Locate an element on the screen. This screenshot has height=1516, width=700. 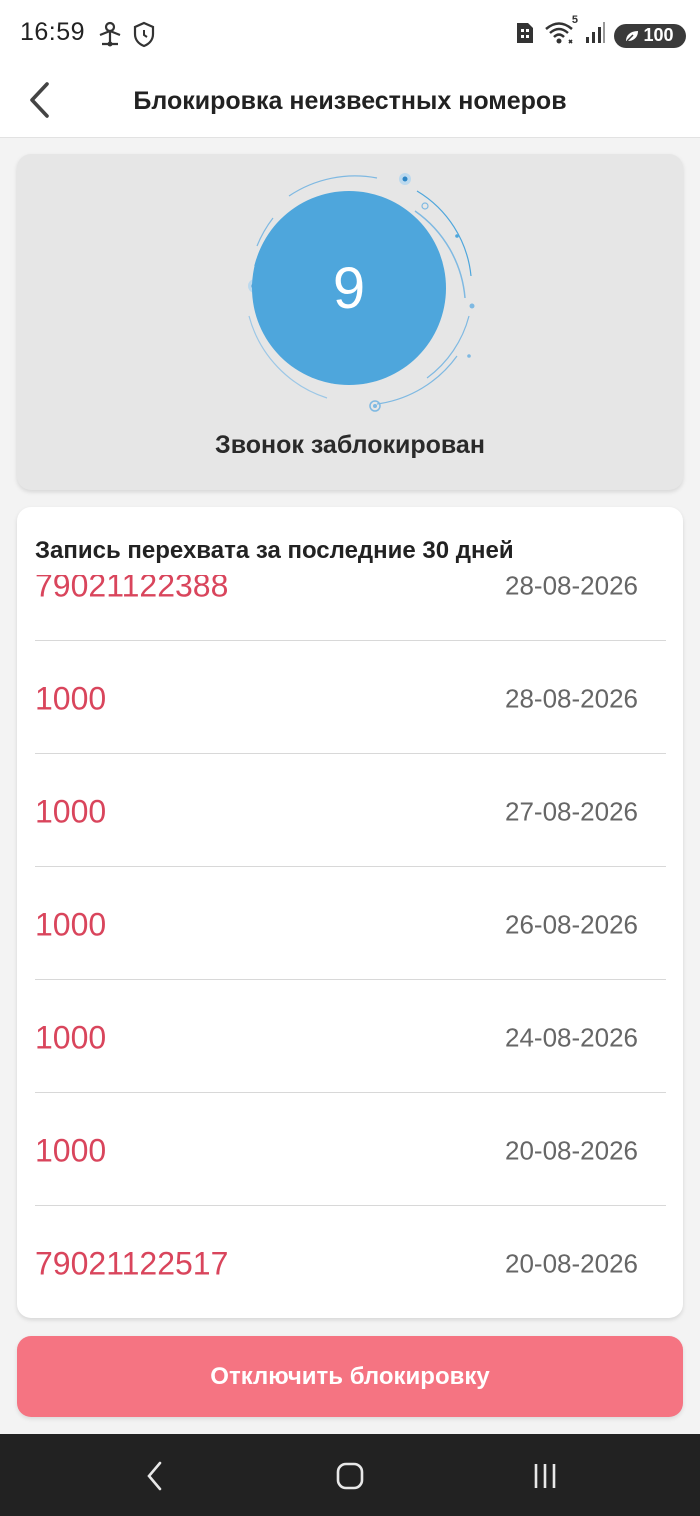
battery-level: 100 is located at coordinates (658, 35).